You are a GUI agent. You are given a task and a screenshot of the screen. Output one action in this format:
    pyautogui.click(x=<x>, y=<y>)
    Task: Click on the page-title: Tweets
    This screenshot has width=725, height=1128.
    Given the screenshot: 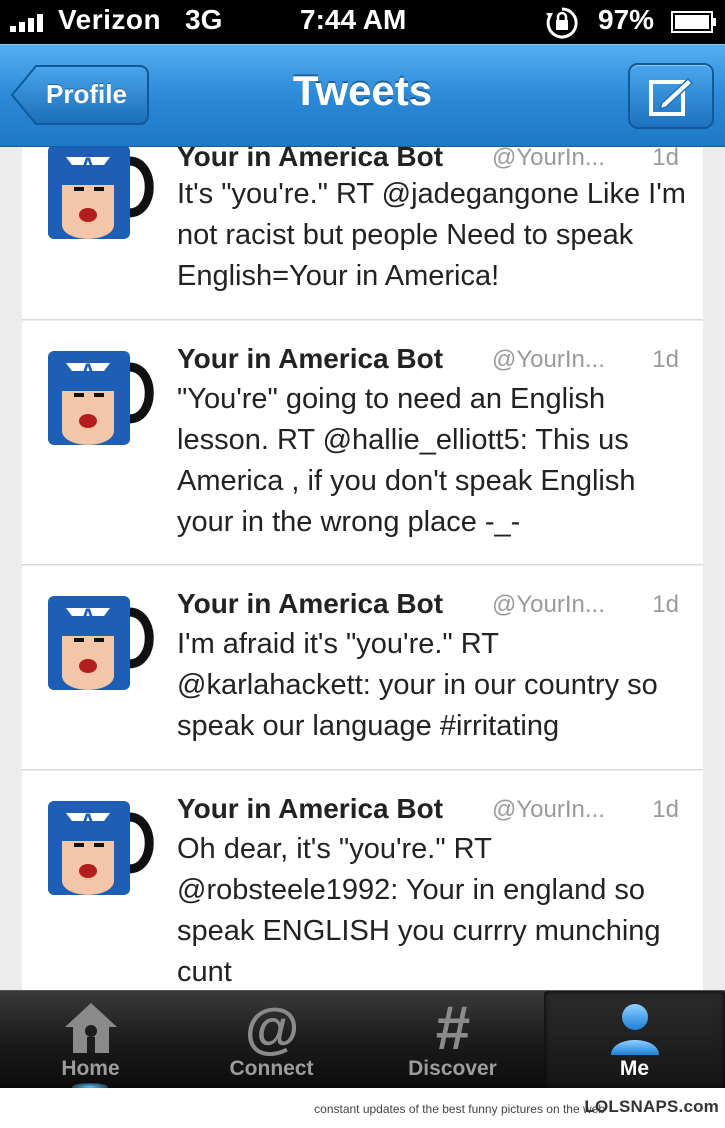 What is the action you would take?
    pyautogui.click(x=362, y=90)
    